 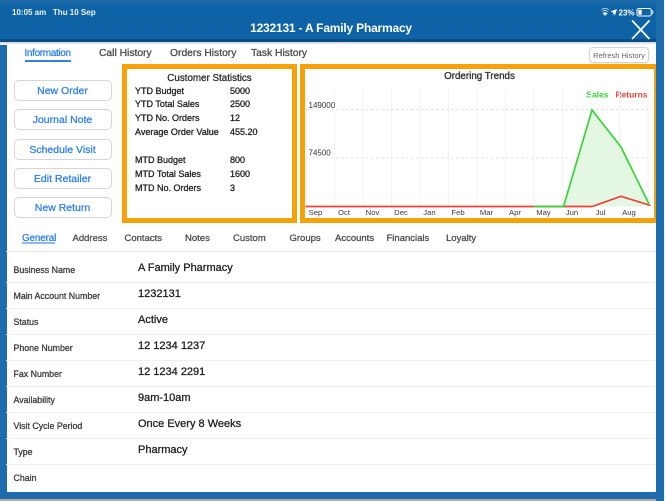 What do you see at coordinates (316, 212) in the screenshot?
I see `svg-text: Sep` at bounding box center [316, 212].